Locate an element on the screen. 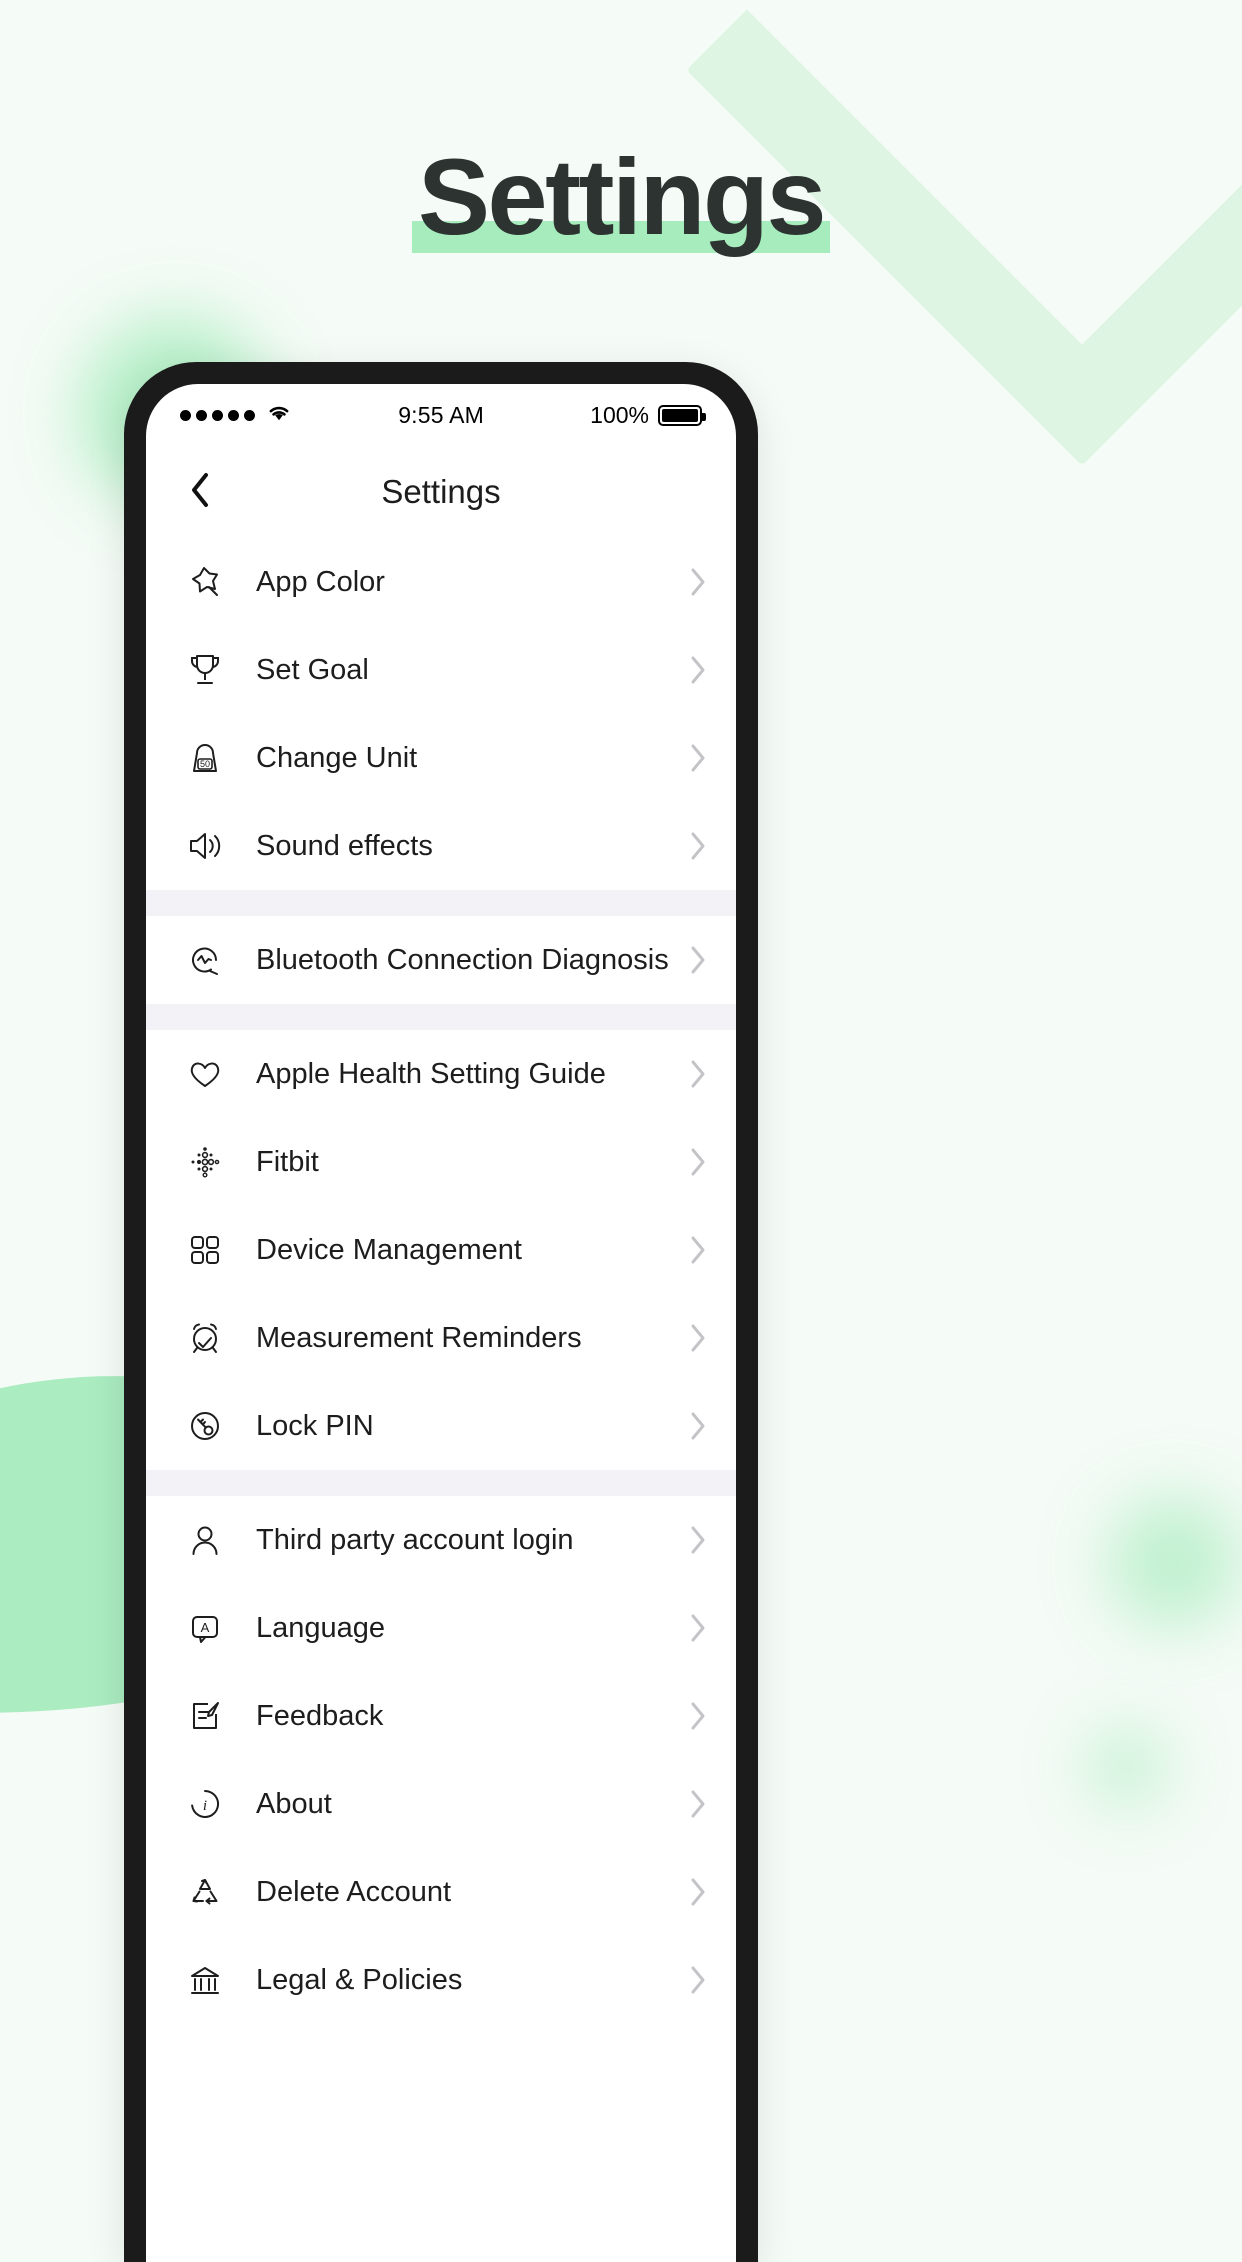 Image resolution: width=1242 pixels, height=2262 pixels. settings-row-label: Measurement Reminders is located at coordinates (419, 1337).